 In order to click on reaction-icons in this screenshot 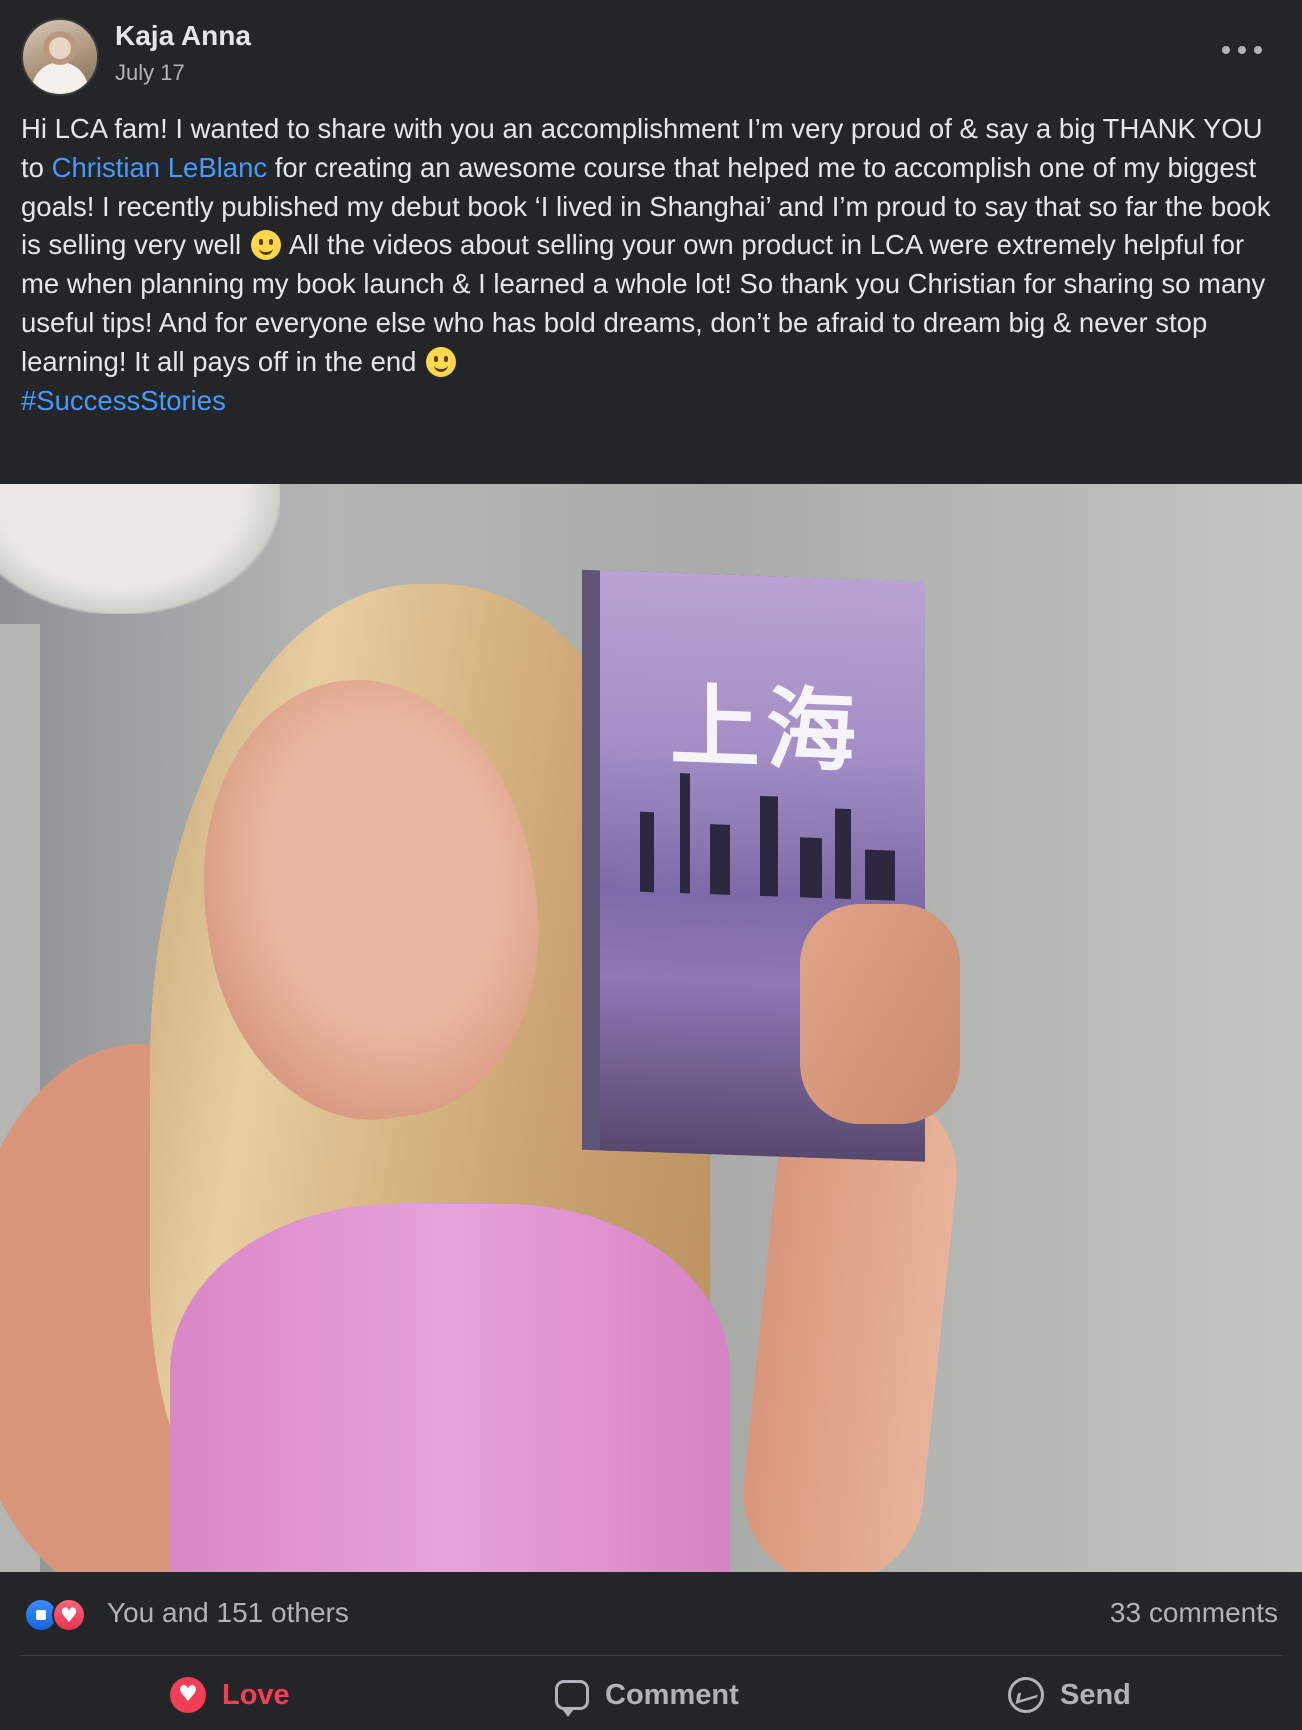, I will do `click(60, 1615)`.